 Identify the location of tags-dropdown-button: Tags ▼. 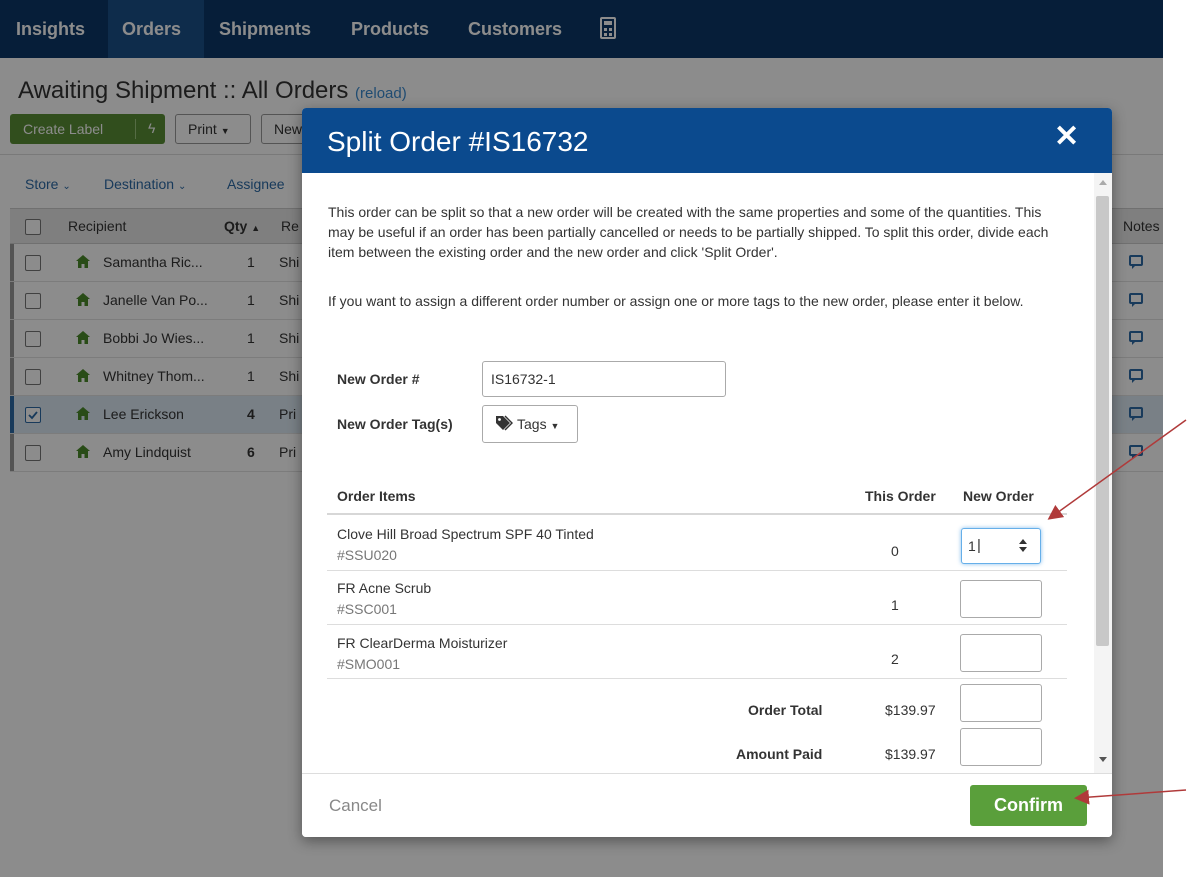
(530, 424).